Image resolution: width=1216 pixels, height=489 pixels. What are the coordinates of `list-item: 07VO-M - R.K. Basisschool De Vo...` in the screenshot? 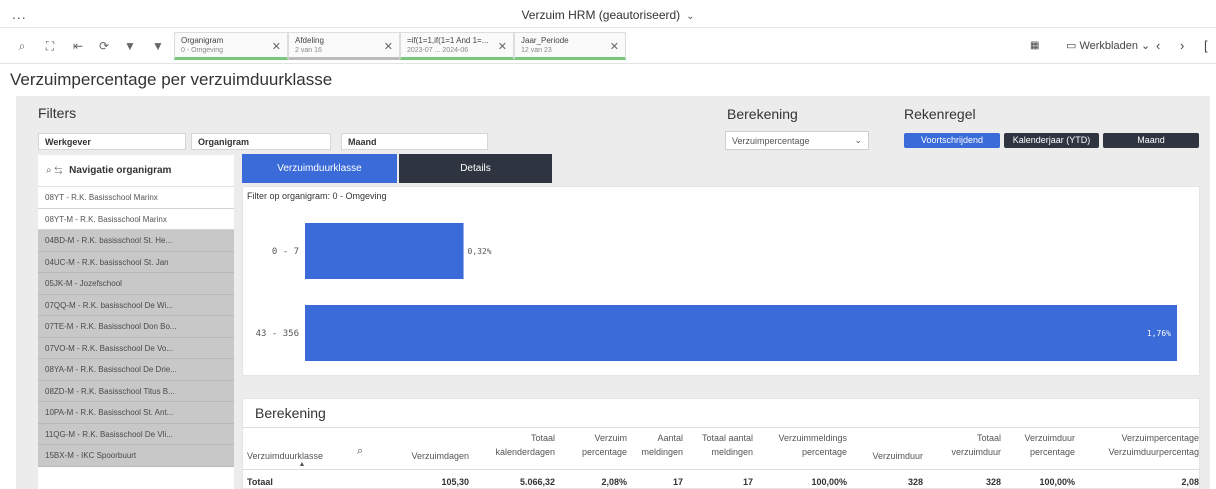 It's located at (136, 348).